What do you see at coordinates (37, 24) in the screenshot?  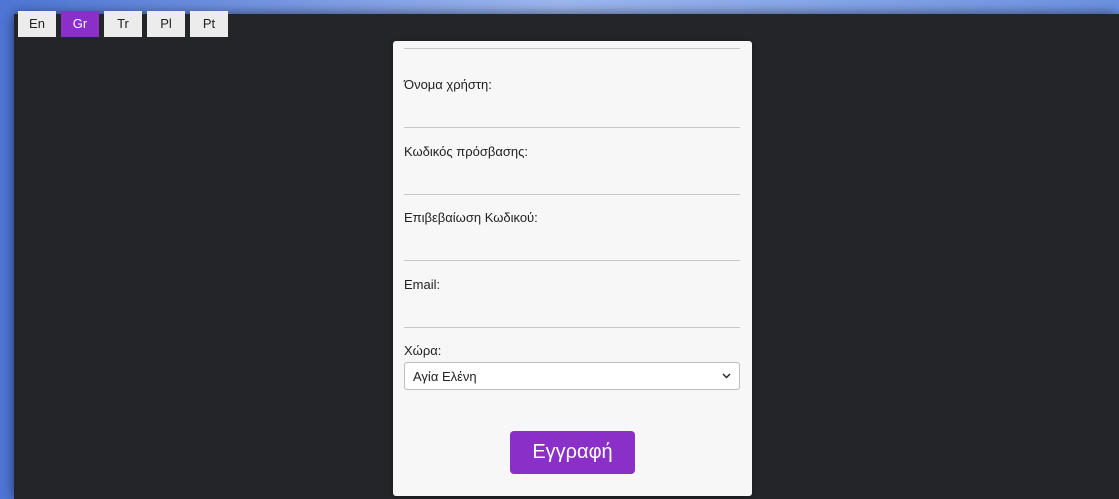 I see `lang-button-en: En` at bounding box center [37, 24].